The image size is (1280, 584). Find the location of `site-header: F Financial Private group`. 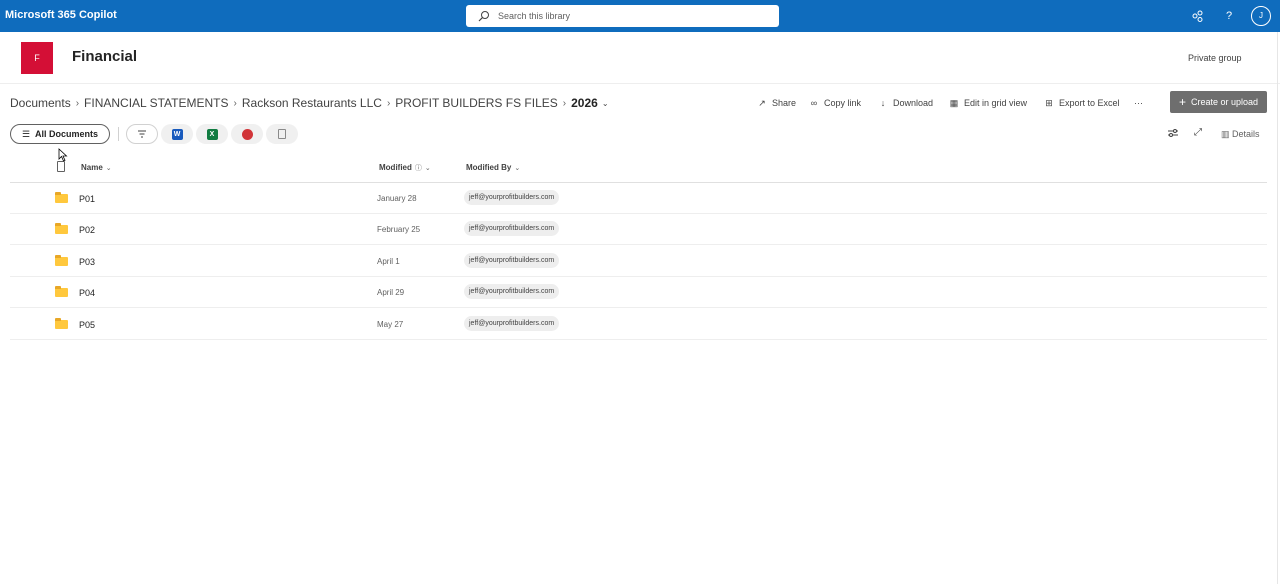

site-header: F Financial Private group is located at coordinates (640, 58).